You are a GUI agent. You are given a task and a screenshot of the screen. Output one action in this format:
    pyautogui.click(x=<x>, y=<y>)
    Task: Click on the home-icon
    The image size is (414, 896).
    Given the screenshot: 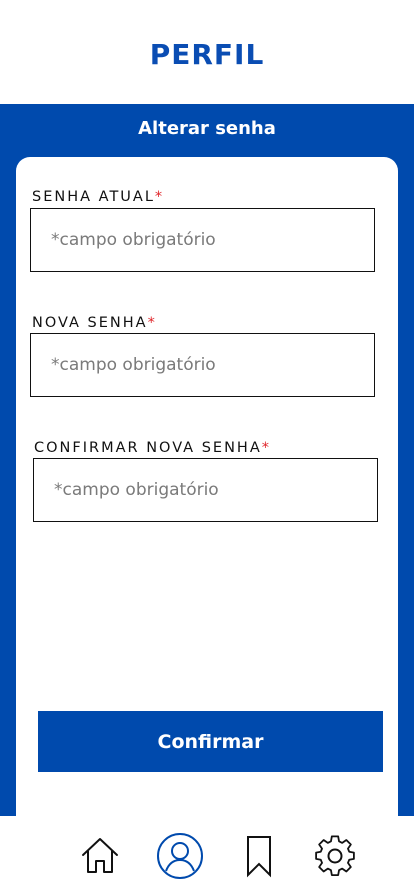 What is the action you would take?
    pyautogui.click(x=100, y=855)
    